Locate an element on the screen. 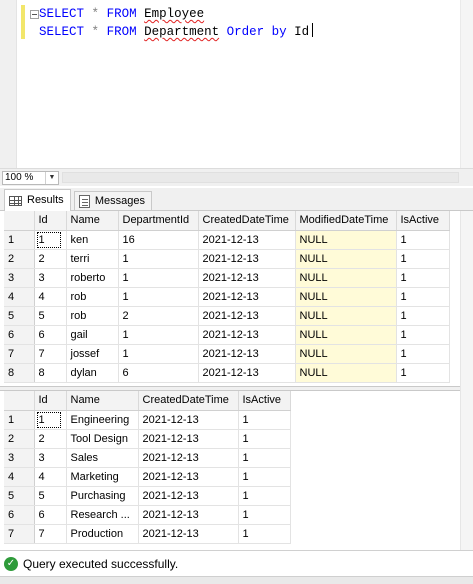 The image size is (473, 584). row-number: 8 is located at coordinates (19, 373).